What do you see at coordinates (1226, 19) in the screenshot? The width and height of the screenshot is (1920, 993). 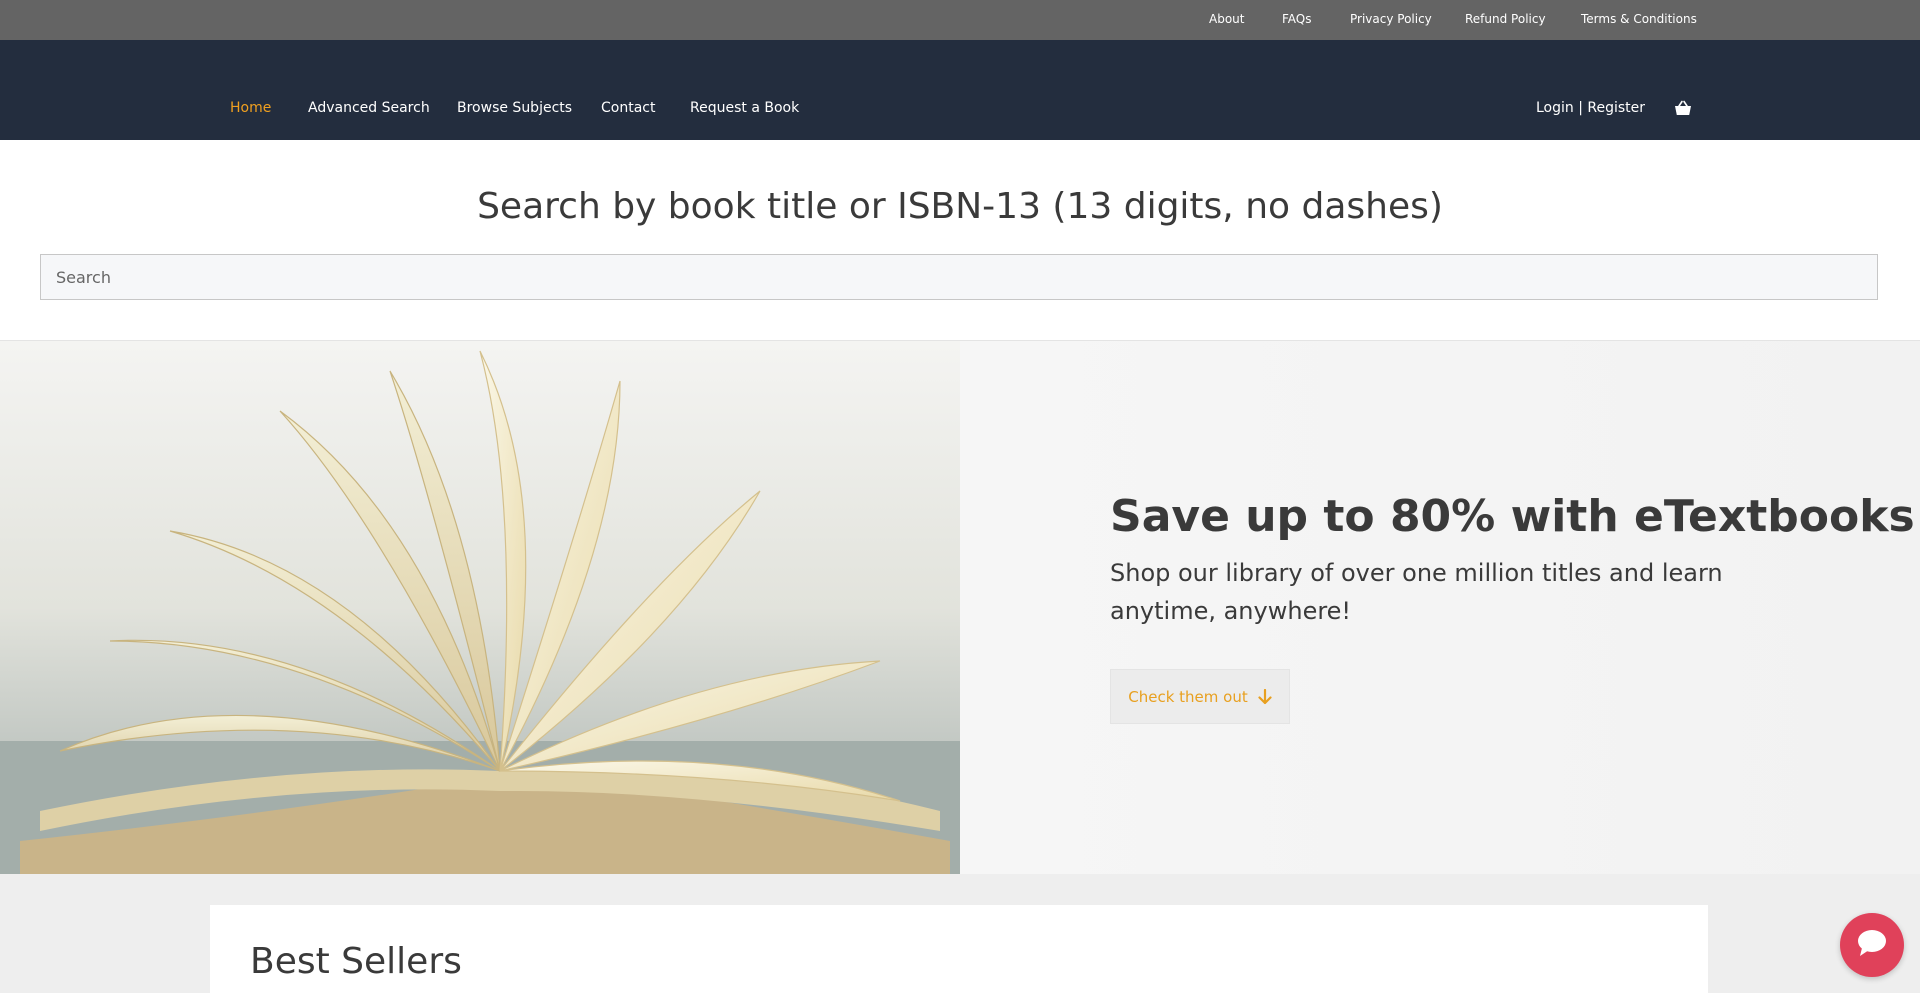 I see `top-link-about: About` at bounding box center [1226, 19].